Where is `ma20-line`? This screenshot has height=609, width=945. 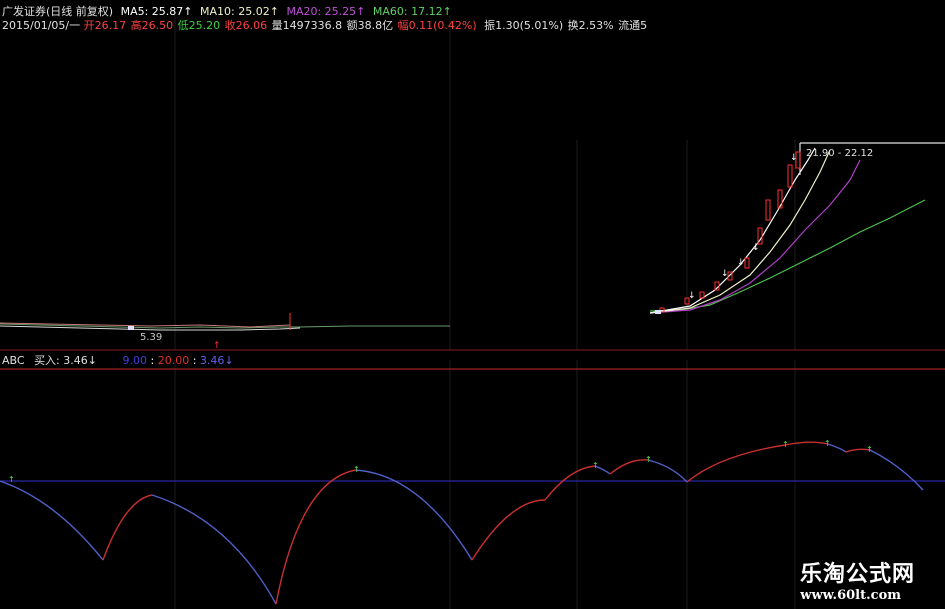
ma20-line is located at coordinates (755, 236).